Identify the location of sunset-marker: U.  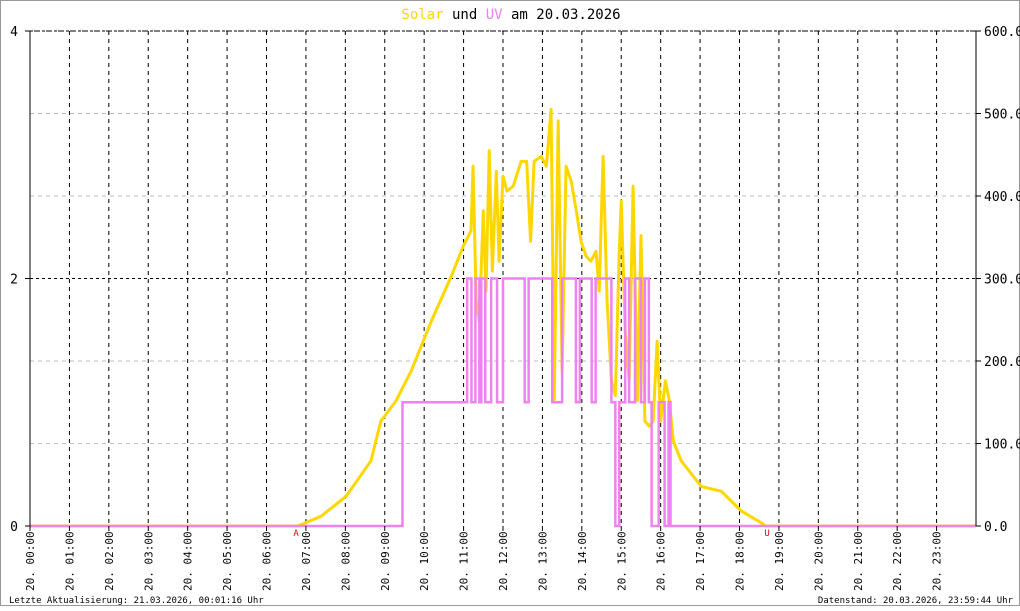
(766, 534).